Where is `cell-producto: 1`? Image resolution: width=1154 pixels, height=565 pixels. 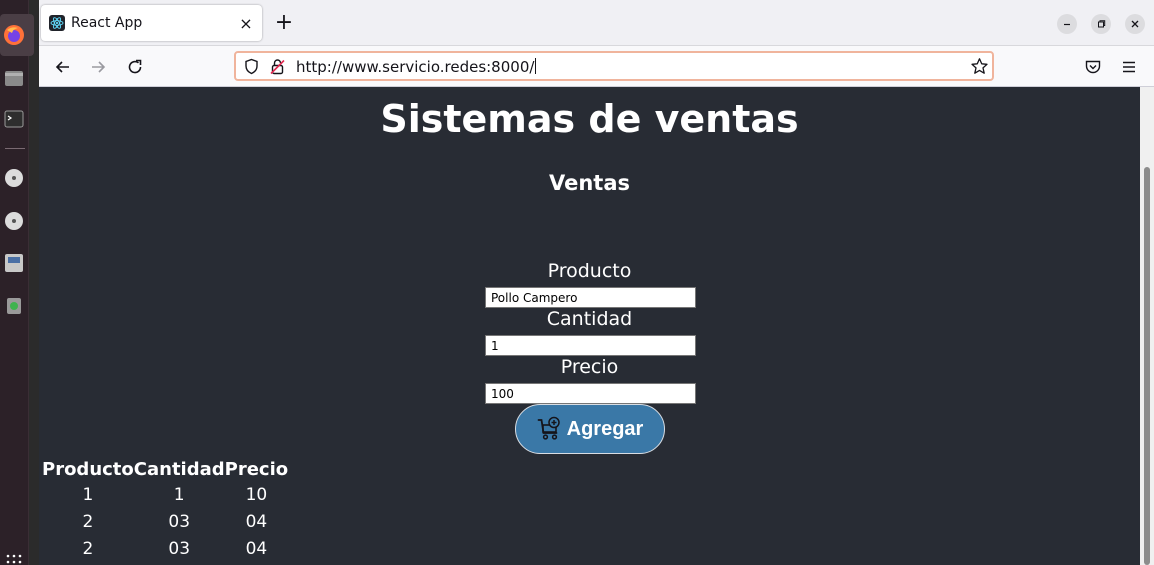 cell-producto: 1 is located at coordinates (88, 494).